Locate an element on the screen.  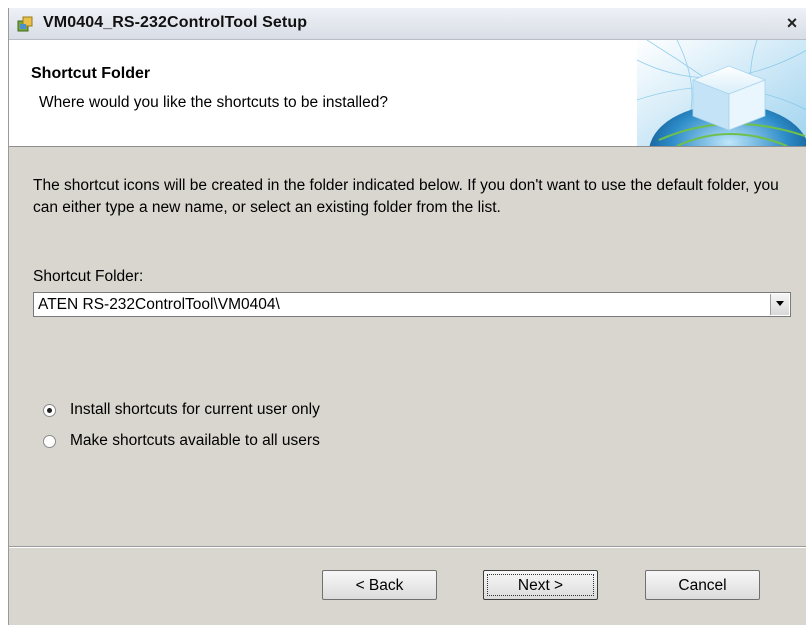
footer-divider is located at coordinates (407, 547).